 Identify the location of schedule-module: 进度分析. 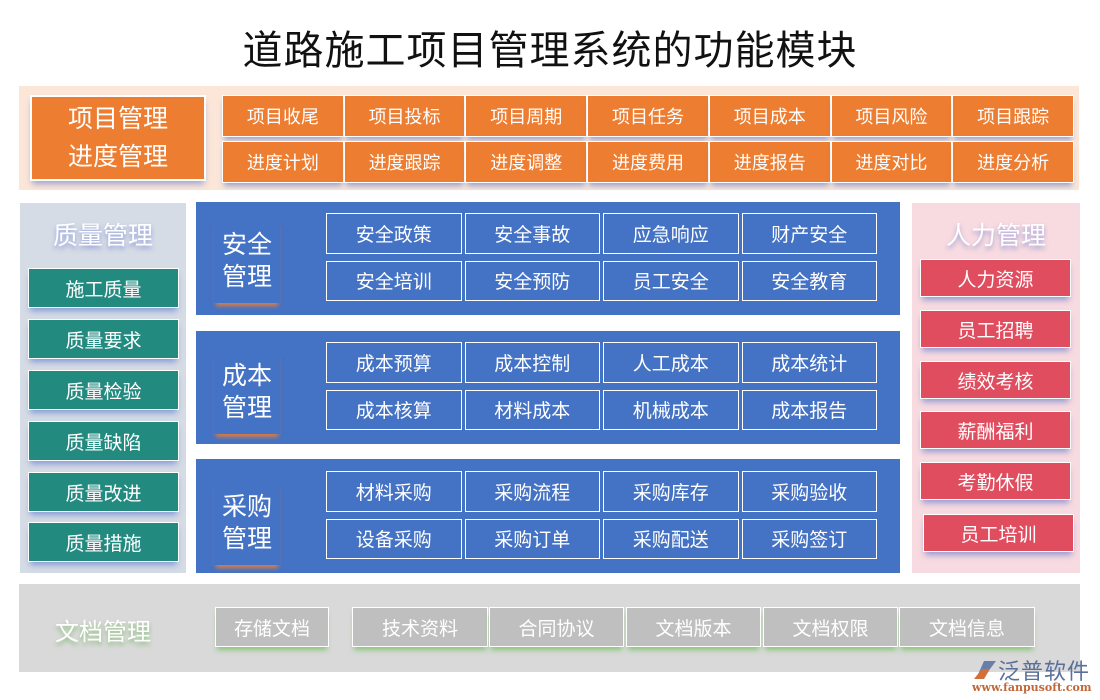
(1013, 162).